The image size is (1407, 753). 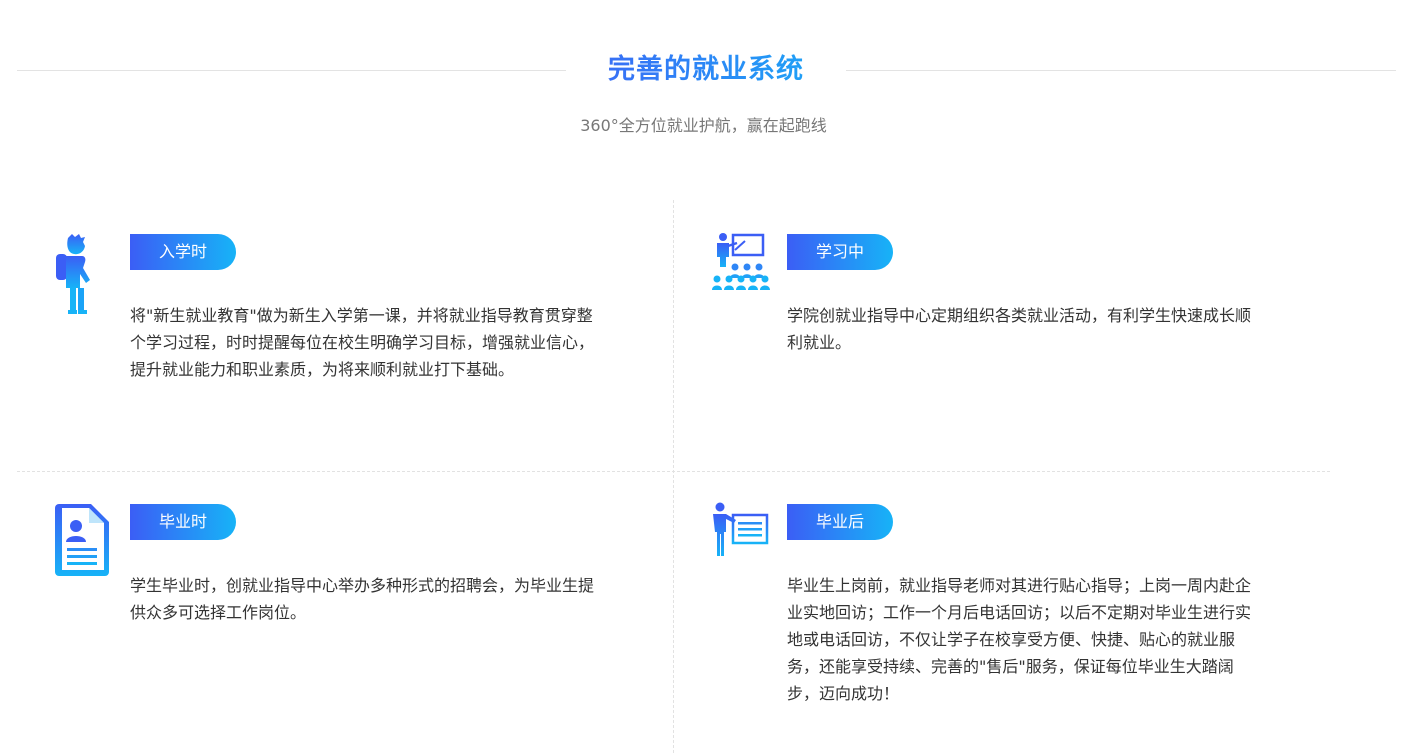 What do you see at coordinates (741, 542) in the screenshot?
I see `presenter-board-icon` at bounding box center [741, 542].